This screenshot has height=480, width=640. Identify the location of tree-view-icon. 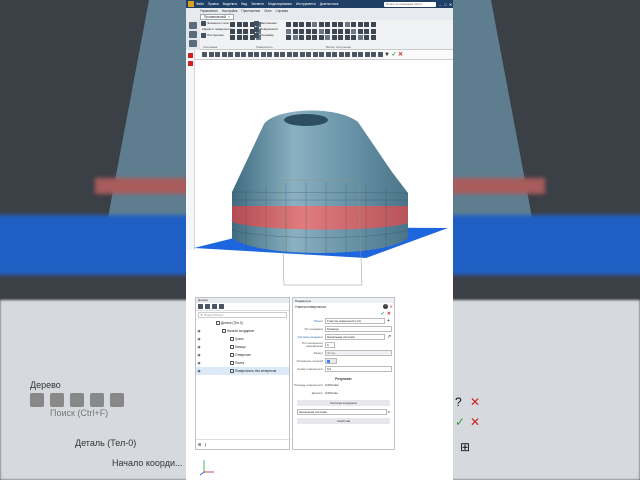
(200, 306).